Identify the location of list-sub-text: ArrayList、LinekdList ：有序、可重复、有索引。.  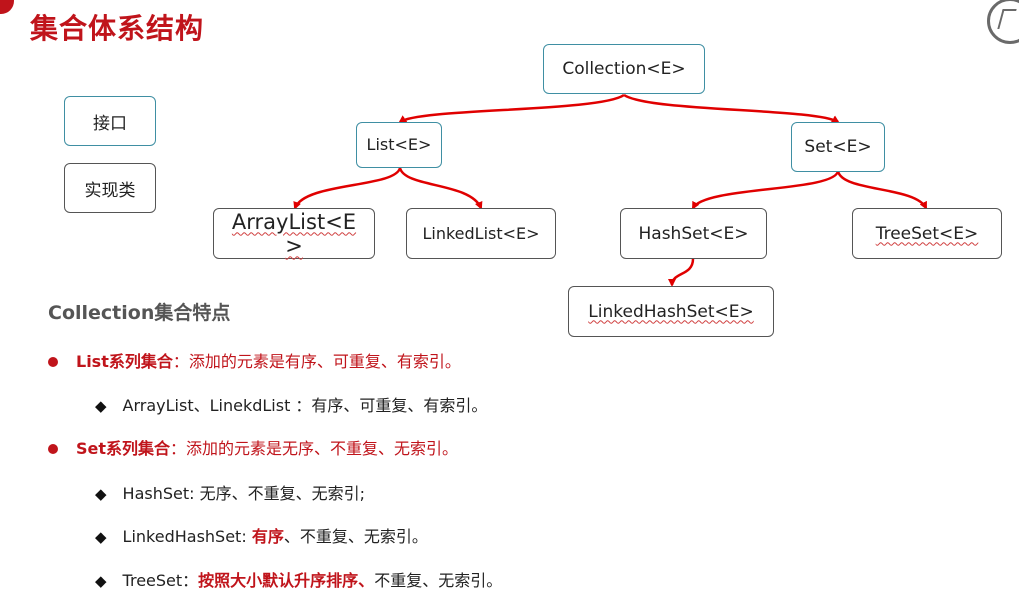
(305, 405).